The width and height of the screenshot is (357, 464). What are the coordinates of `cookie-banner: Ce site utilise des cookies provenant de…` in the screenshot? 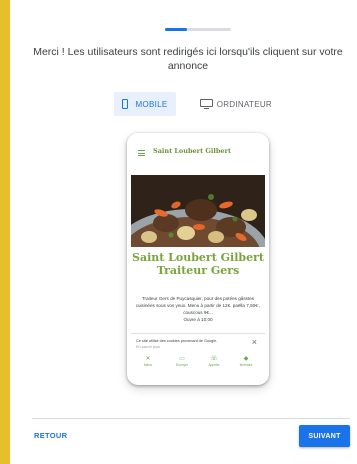 It's located at (198, 344).